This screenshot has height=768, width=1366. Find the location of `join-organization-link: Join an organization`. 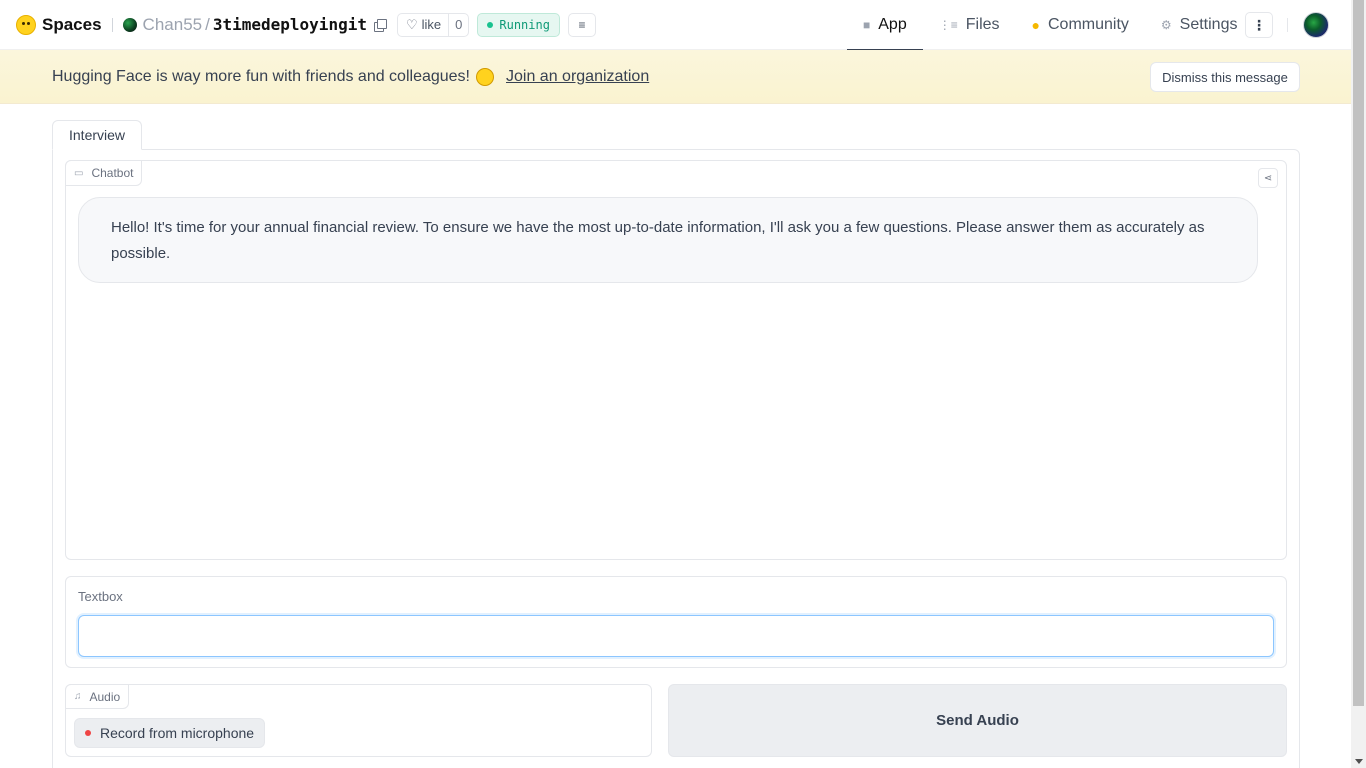

join-organization-link: Join an organization is located at coordinates (577, 77).